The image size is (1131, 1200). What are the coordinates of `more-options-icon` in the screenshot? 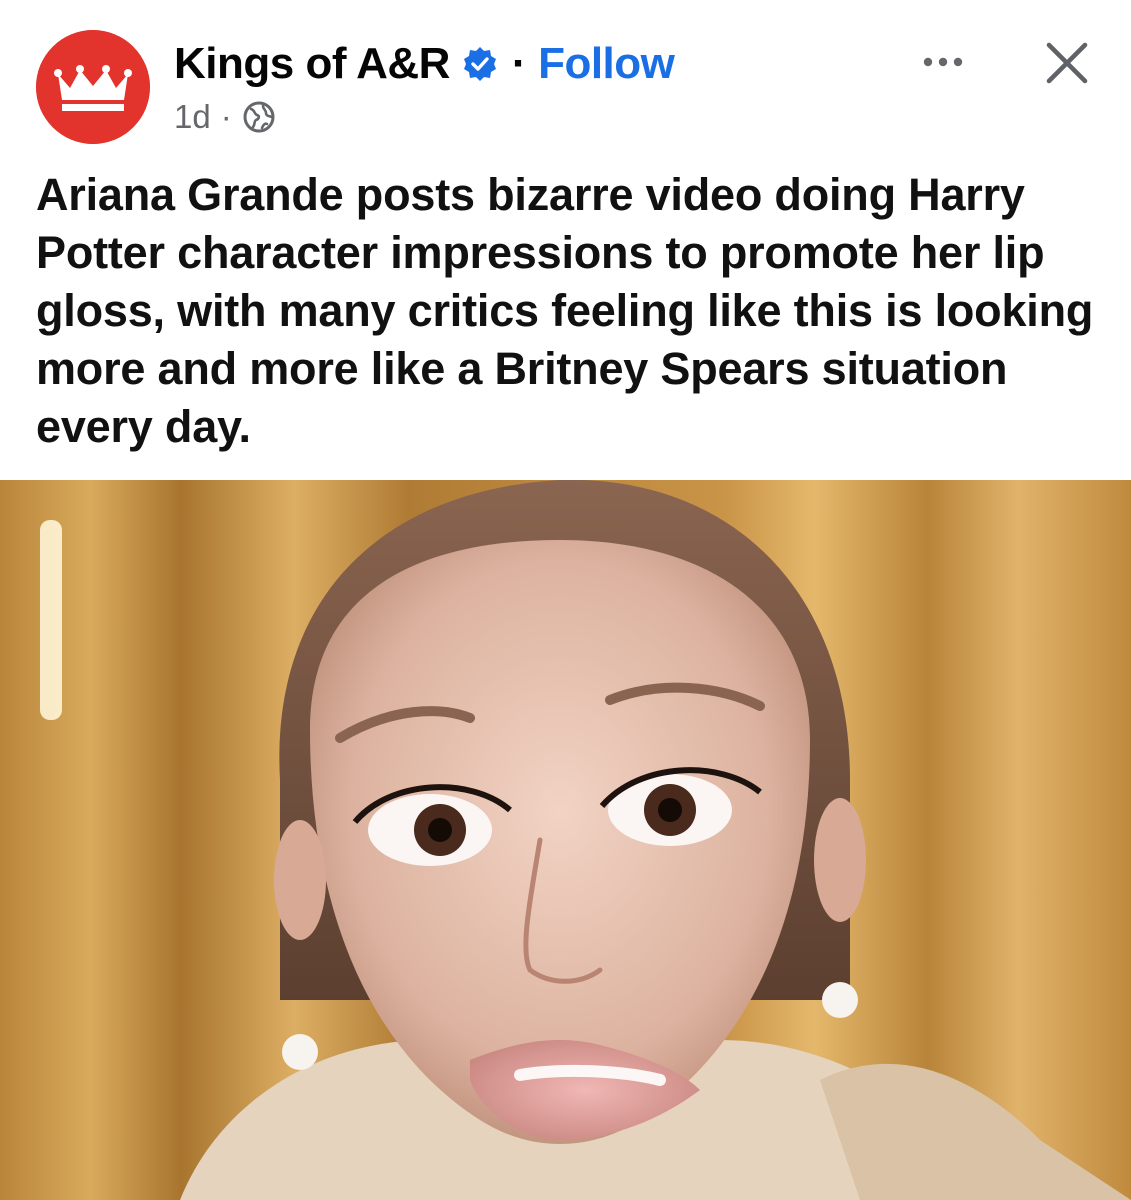 It's located at (943, 62).